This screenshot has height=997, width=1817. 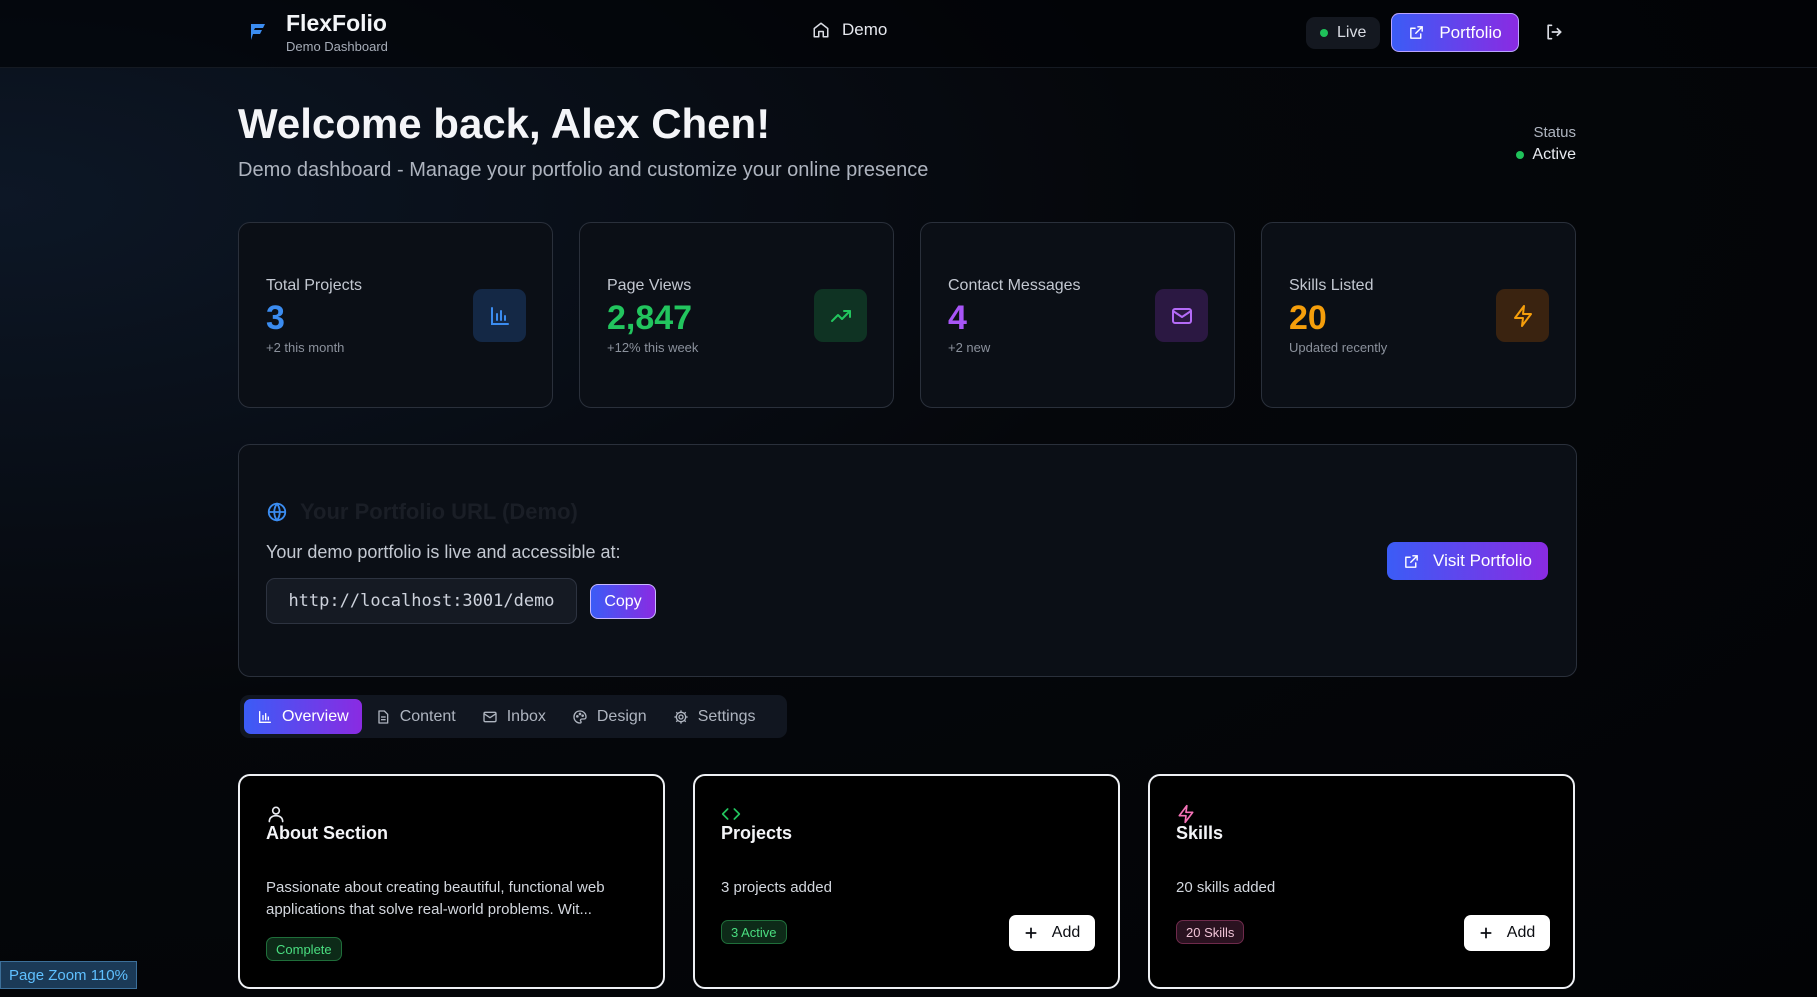 What do you see at coordinates (526, 716) in the screenshot?
I see `tab-label: Inbox` at bounding box center [526, 716].